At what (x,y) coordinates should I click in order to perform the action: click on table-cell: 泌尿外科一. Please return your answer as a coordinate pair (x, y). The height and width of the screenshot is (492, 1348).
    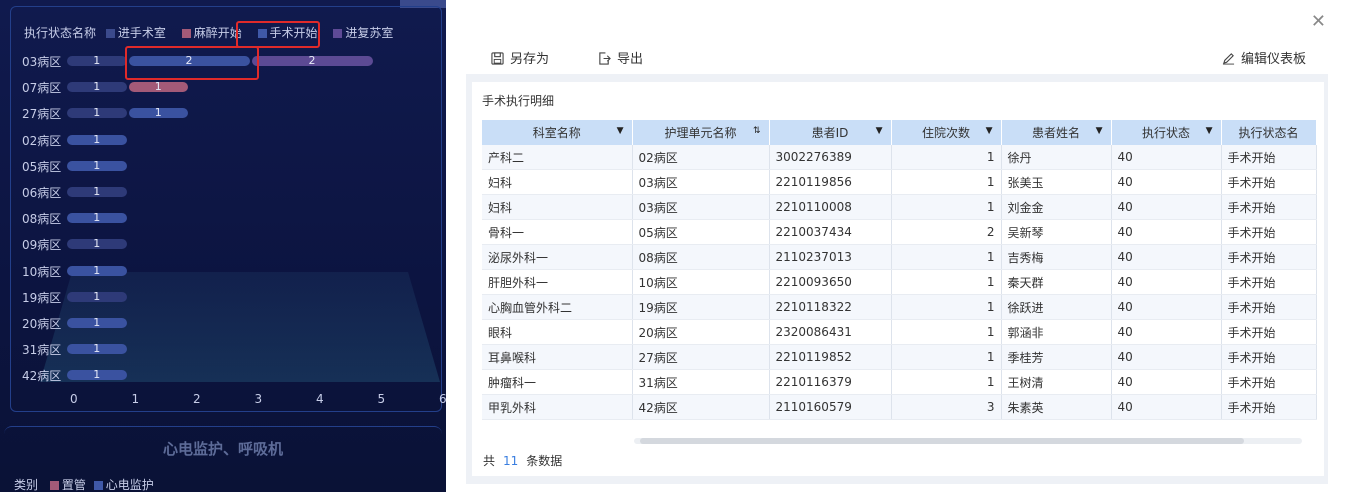
    Looking at the image, I should click on (557, 257).